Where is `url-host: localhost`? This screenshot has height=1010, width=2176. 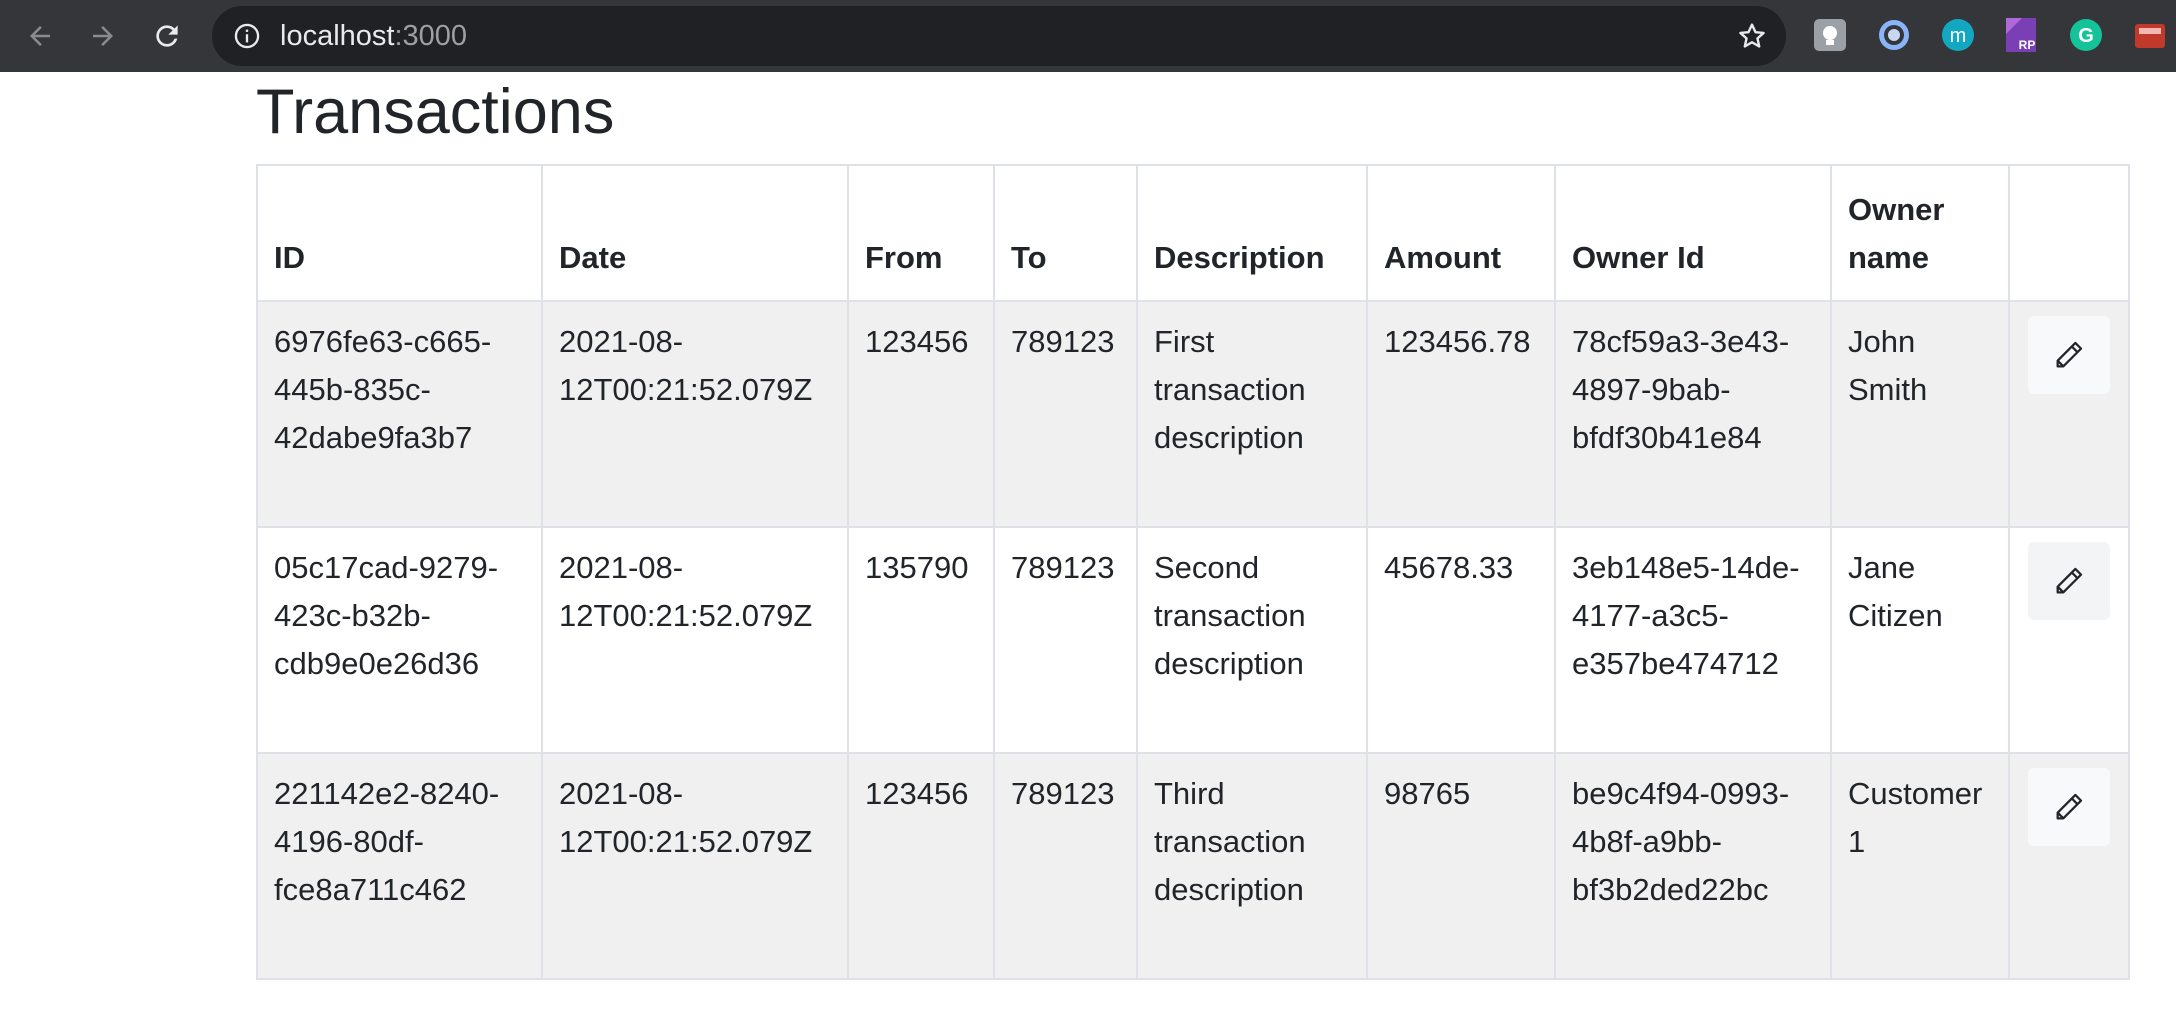 url-host: localhost is located at coordinates (337, 36).